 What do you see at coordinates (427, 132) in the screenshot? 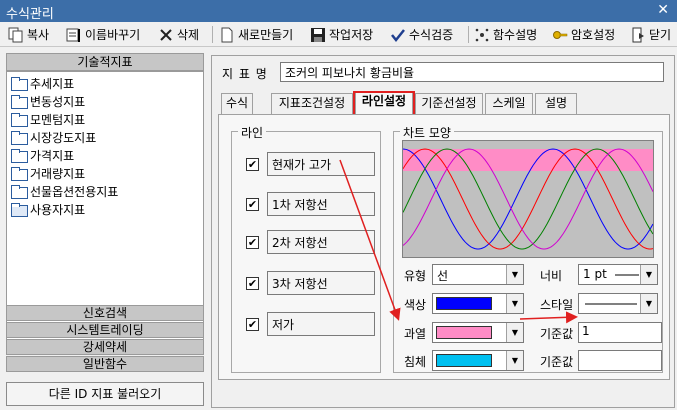
I see `chart-shape-group-title: 차트 모양` at bounding box center [427, 132].